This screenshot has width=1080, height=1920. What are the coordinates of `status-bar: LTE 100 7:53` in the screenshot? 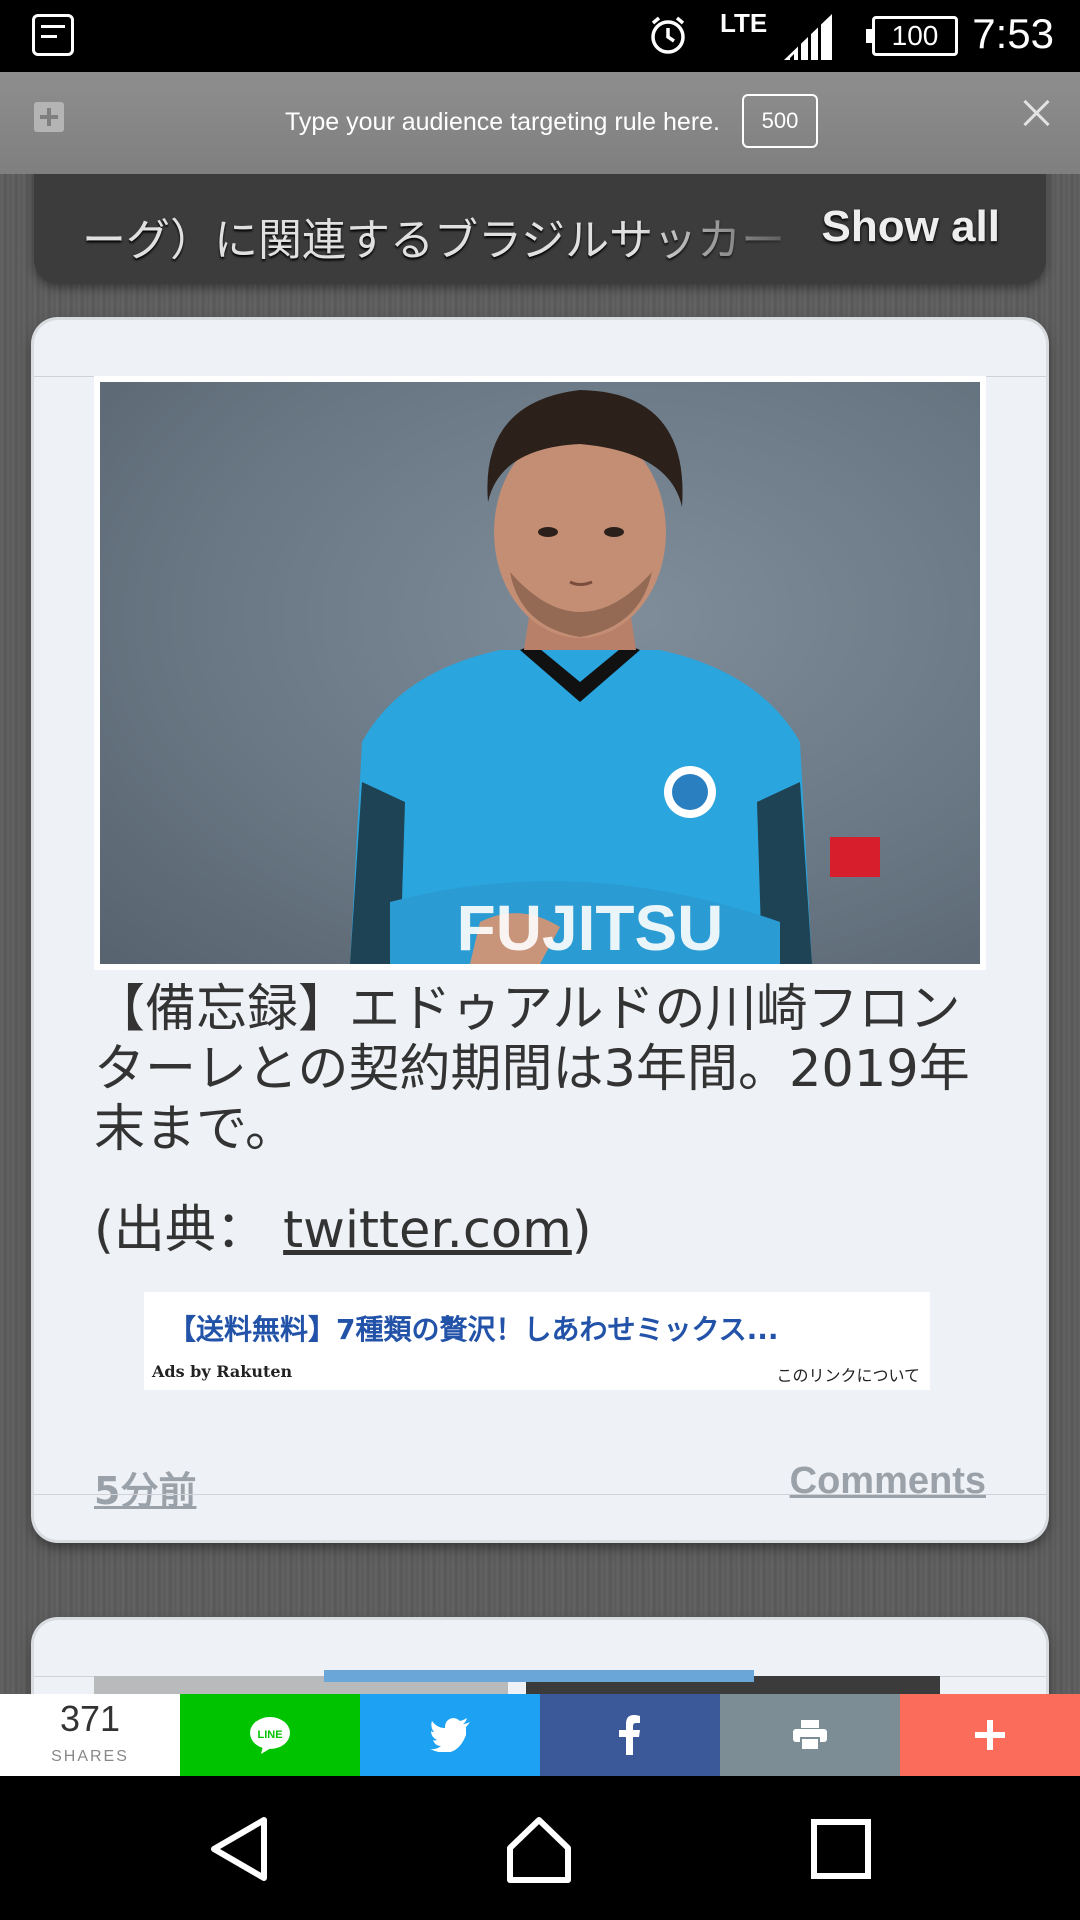 It's located at (540, 36).